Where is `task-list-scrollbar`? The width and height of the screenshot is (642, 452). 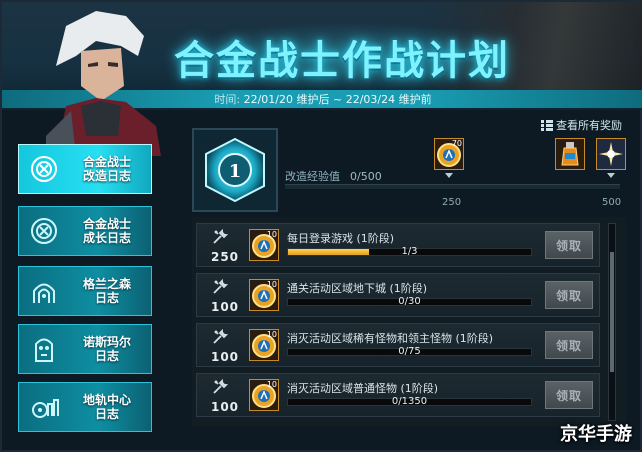
task-list-scrollbar is located at coordinates (612, 322).